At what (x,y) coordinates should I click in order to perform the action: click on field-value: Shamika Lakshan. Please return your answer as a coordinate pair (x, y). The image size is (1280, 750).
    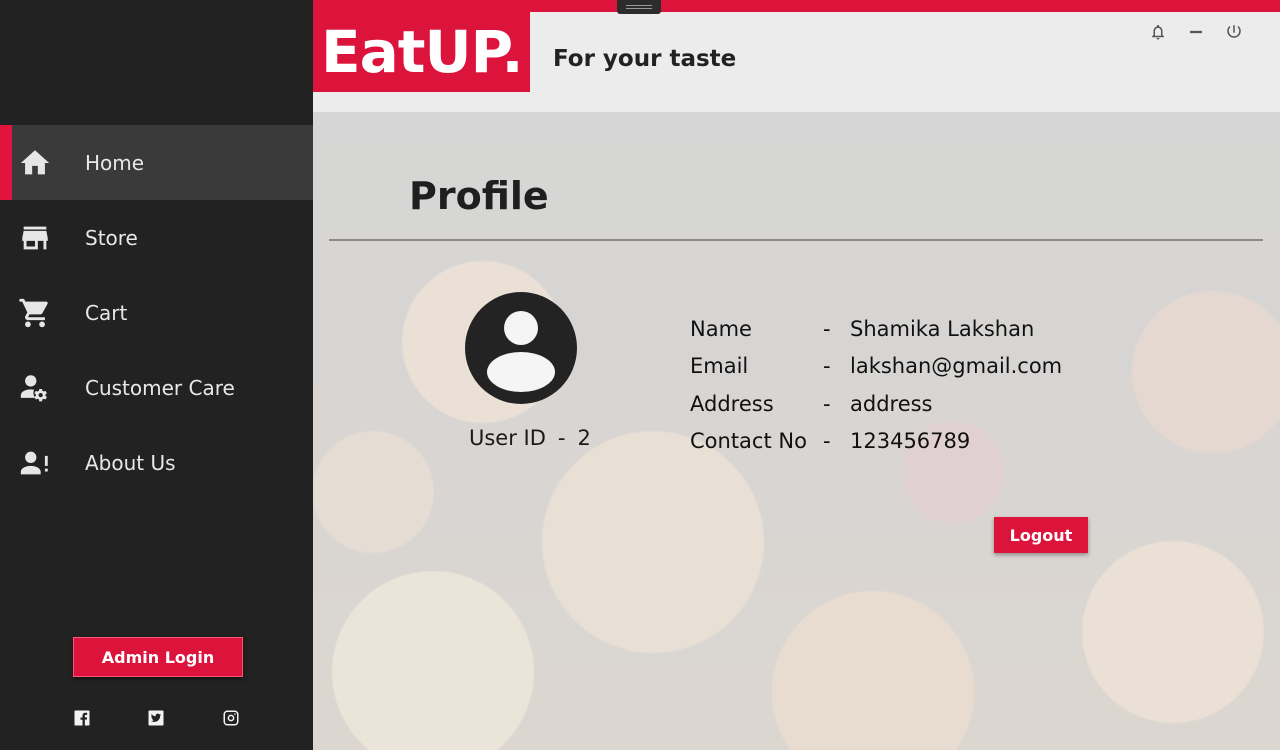
    Looking at the image, I should click on (942, 329).